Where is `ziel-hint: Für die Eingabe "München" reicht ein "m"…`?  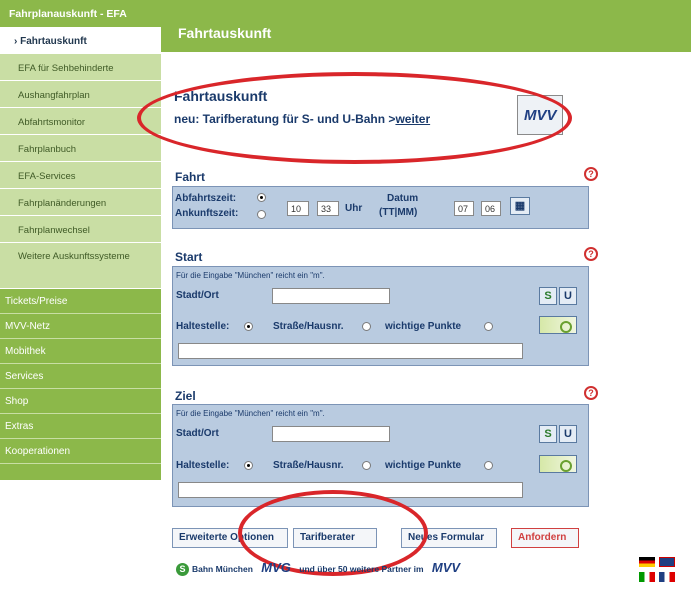
ziel-hint: Für die Eingabe "München" reicht ein "m"… is located at coordinates (250, 413).